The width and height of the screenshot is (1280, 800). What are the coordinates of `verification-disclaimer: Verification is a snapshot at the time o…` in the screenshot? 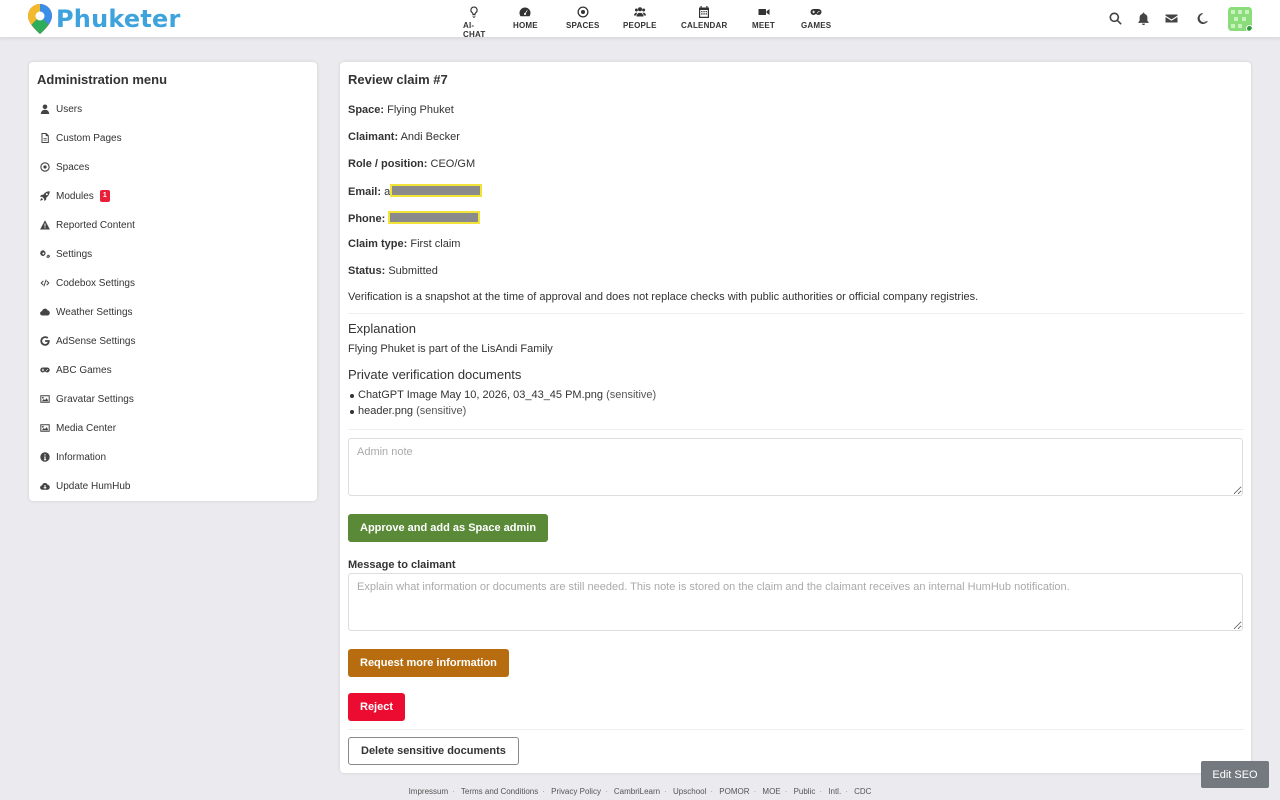 It's located at (663, 297).